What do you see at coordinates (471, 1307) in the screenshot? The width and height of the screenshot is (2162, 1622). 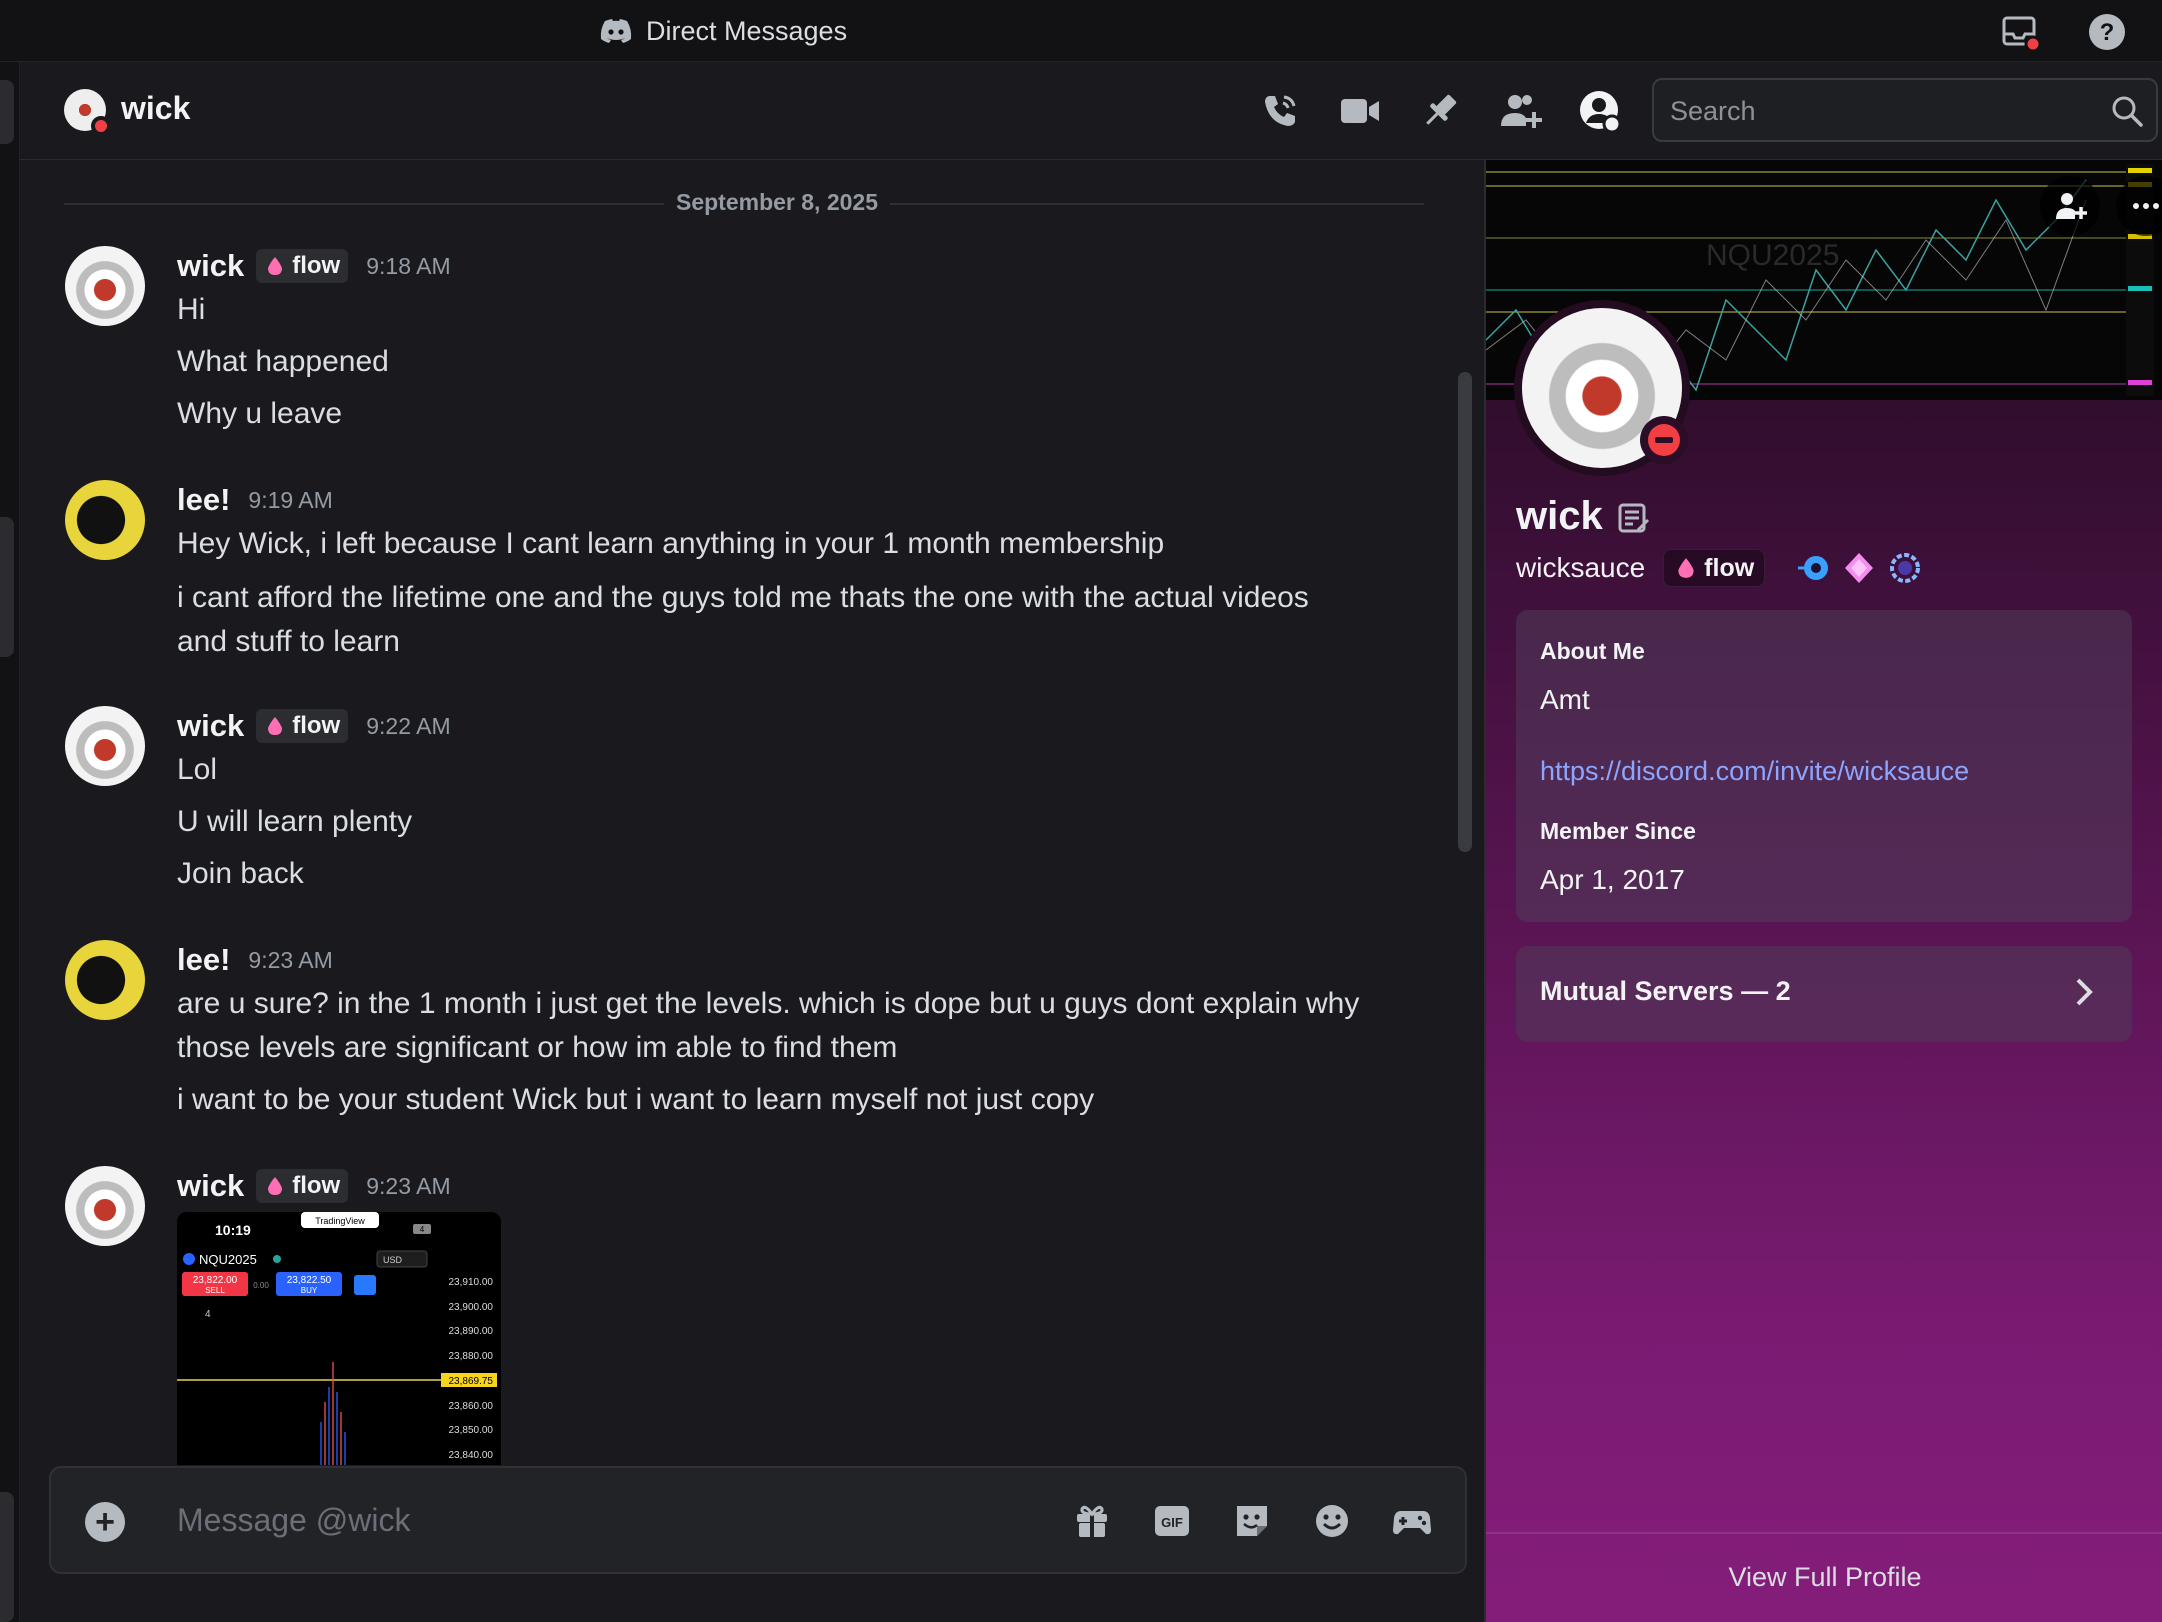 I see `price-tick: 23,900.00` at bounding box center [471, 1307].